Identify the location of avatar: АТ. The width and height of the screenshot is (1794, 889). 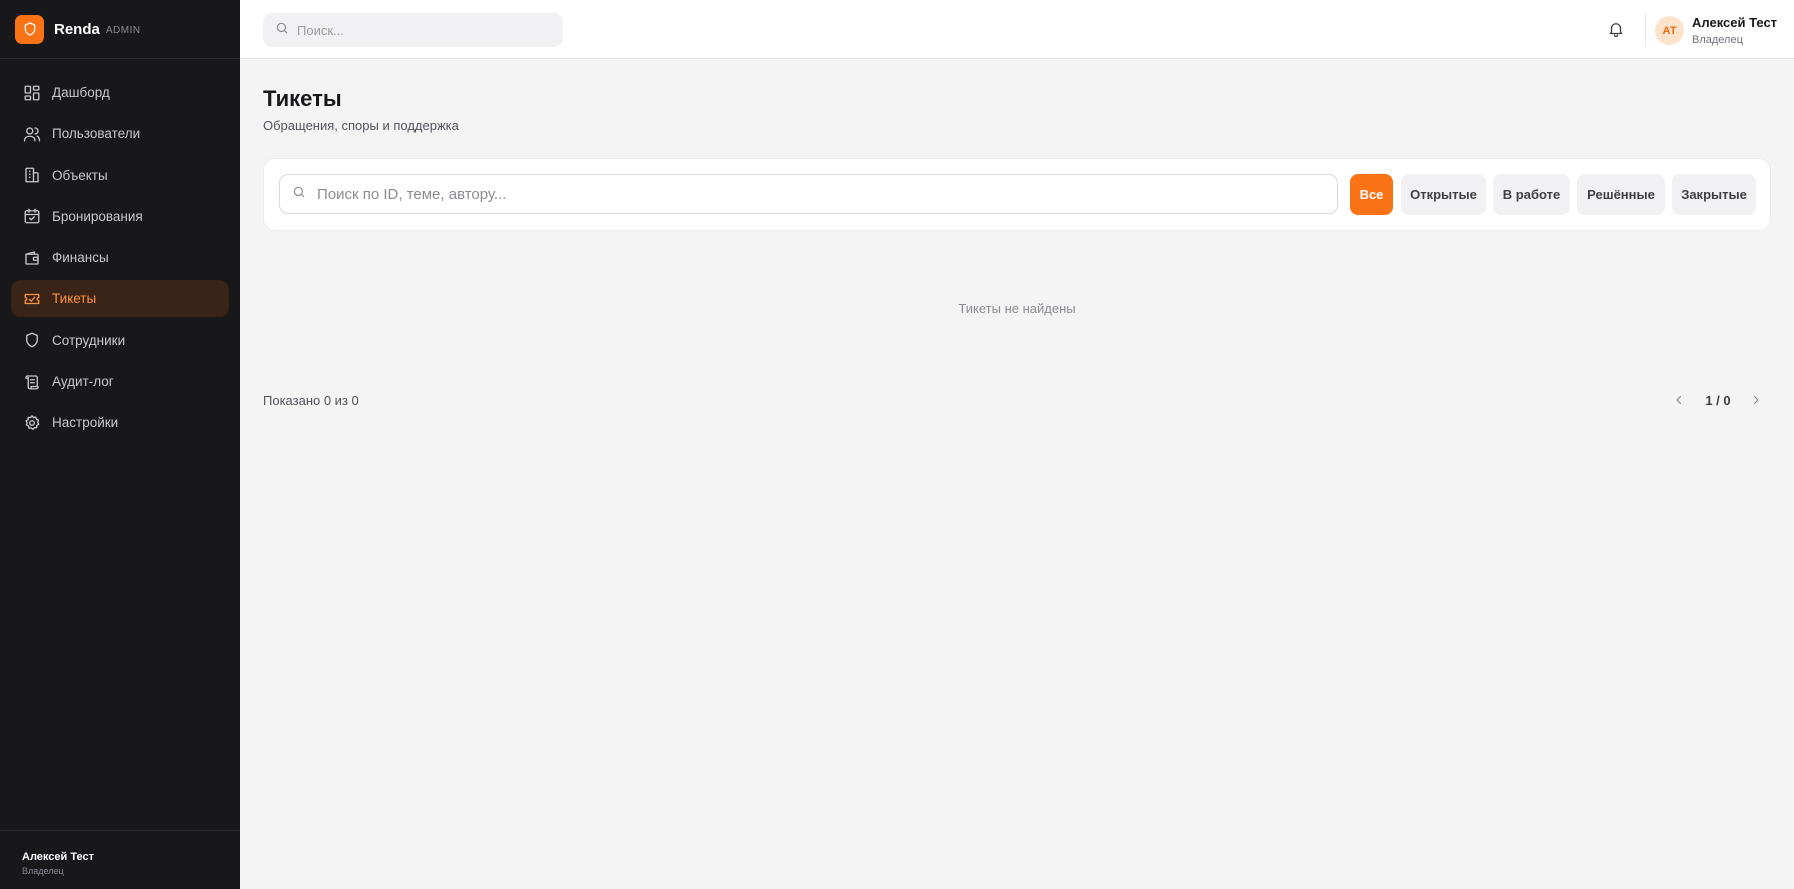
(1669, 30).